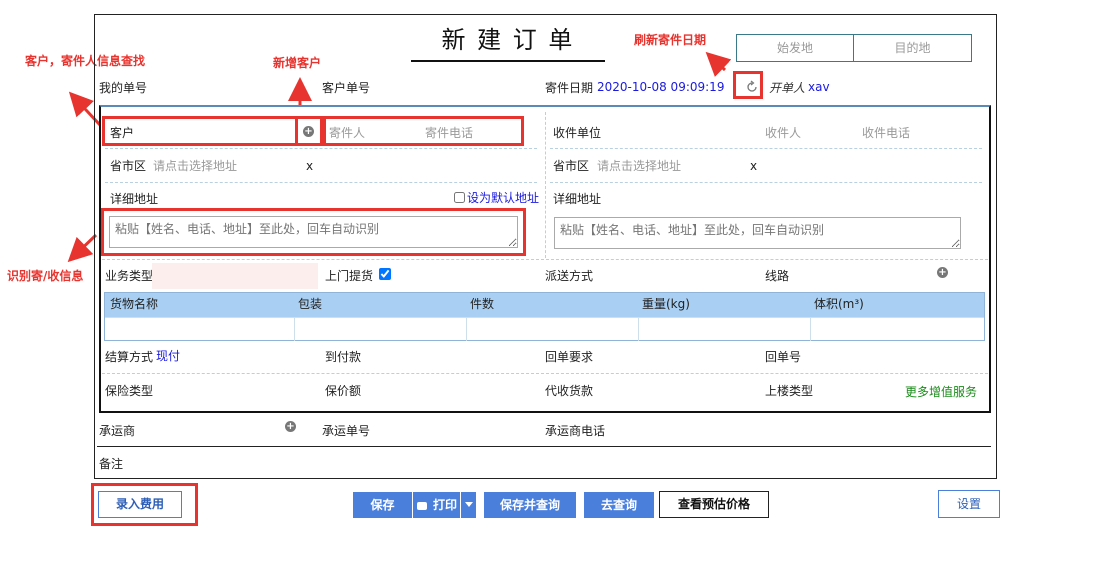 Image resolution: width=1103 pixels, height=588 pixels. Describe the element at coordinates (382, 505) in the screenshot. I see `save-button: 保存` at that location.